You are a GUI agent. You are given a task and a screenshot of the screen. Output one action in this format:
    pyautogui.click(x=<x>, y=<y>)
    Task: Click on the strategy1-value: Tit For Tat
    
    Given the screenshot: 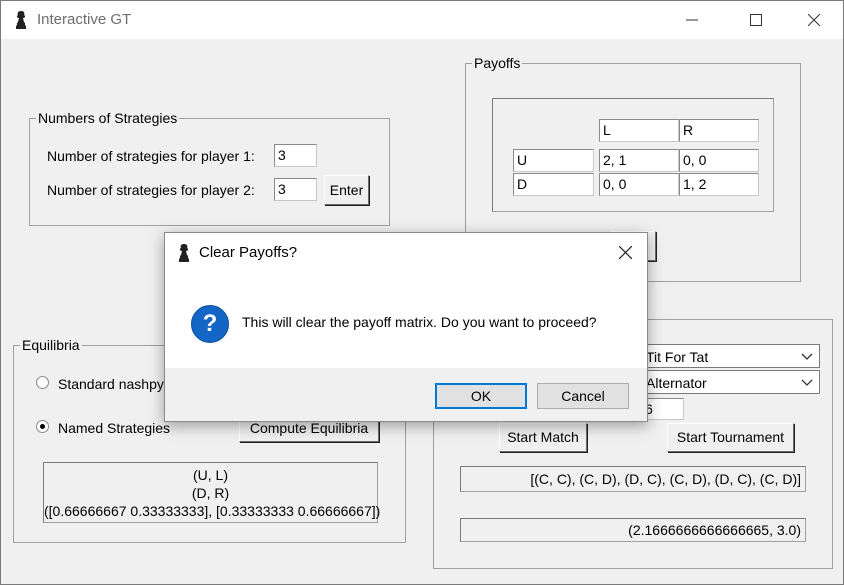 What is the action you would take?
    pyautogui.click(x=677, y=357)
    